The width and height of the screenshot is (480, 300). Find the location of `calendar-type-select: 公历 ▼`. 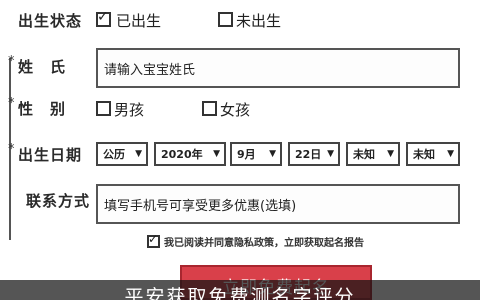

calendar-type-select: 公历 ▼ is located at coordinates (122, 154).